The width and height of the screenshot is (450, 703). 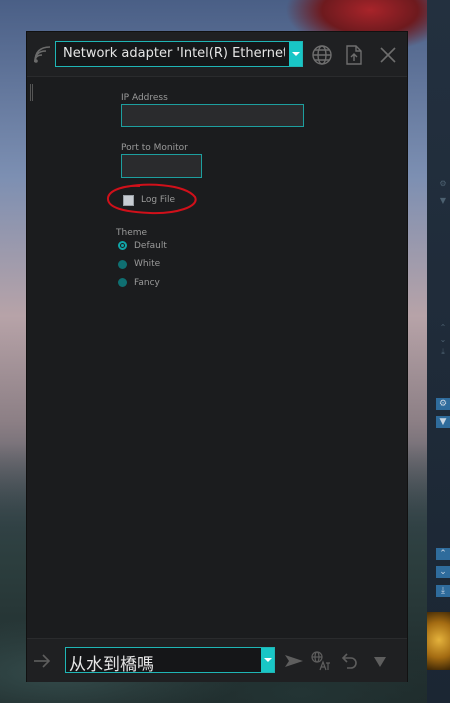 What do you see at coordinates (152, 199) in the screenshot?
I see `annotation-circle` at bounding box center [152, 199].